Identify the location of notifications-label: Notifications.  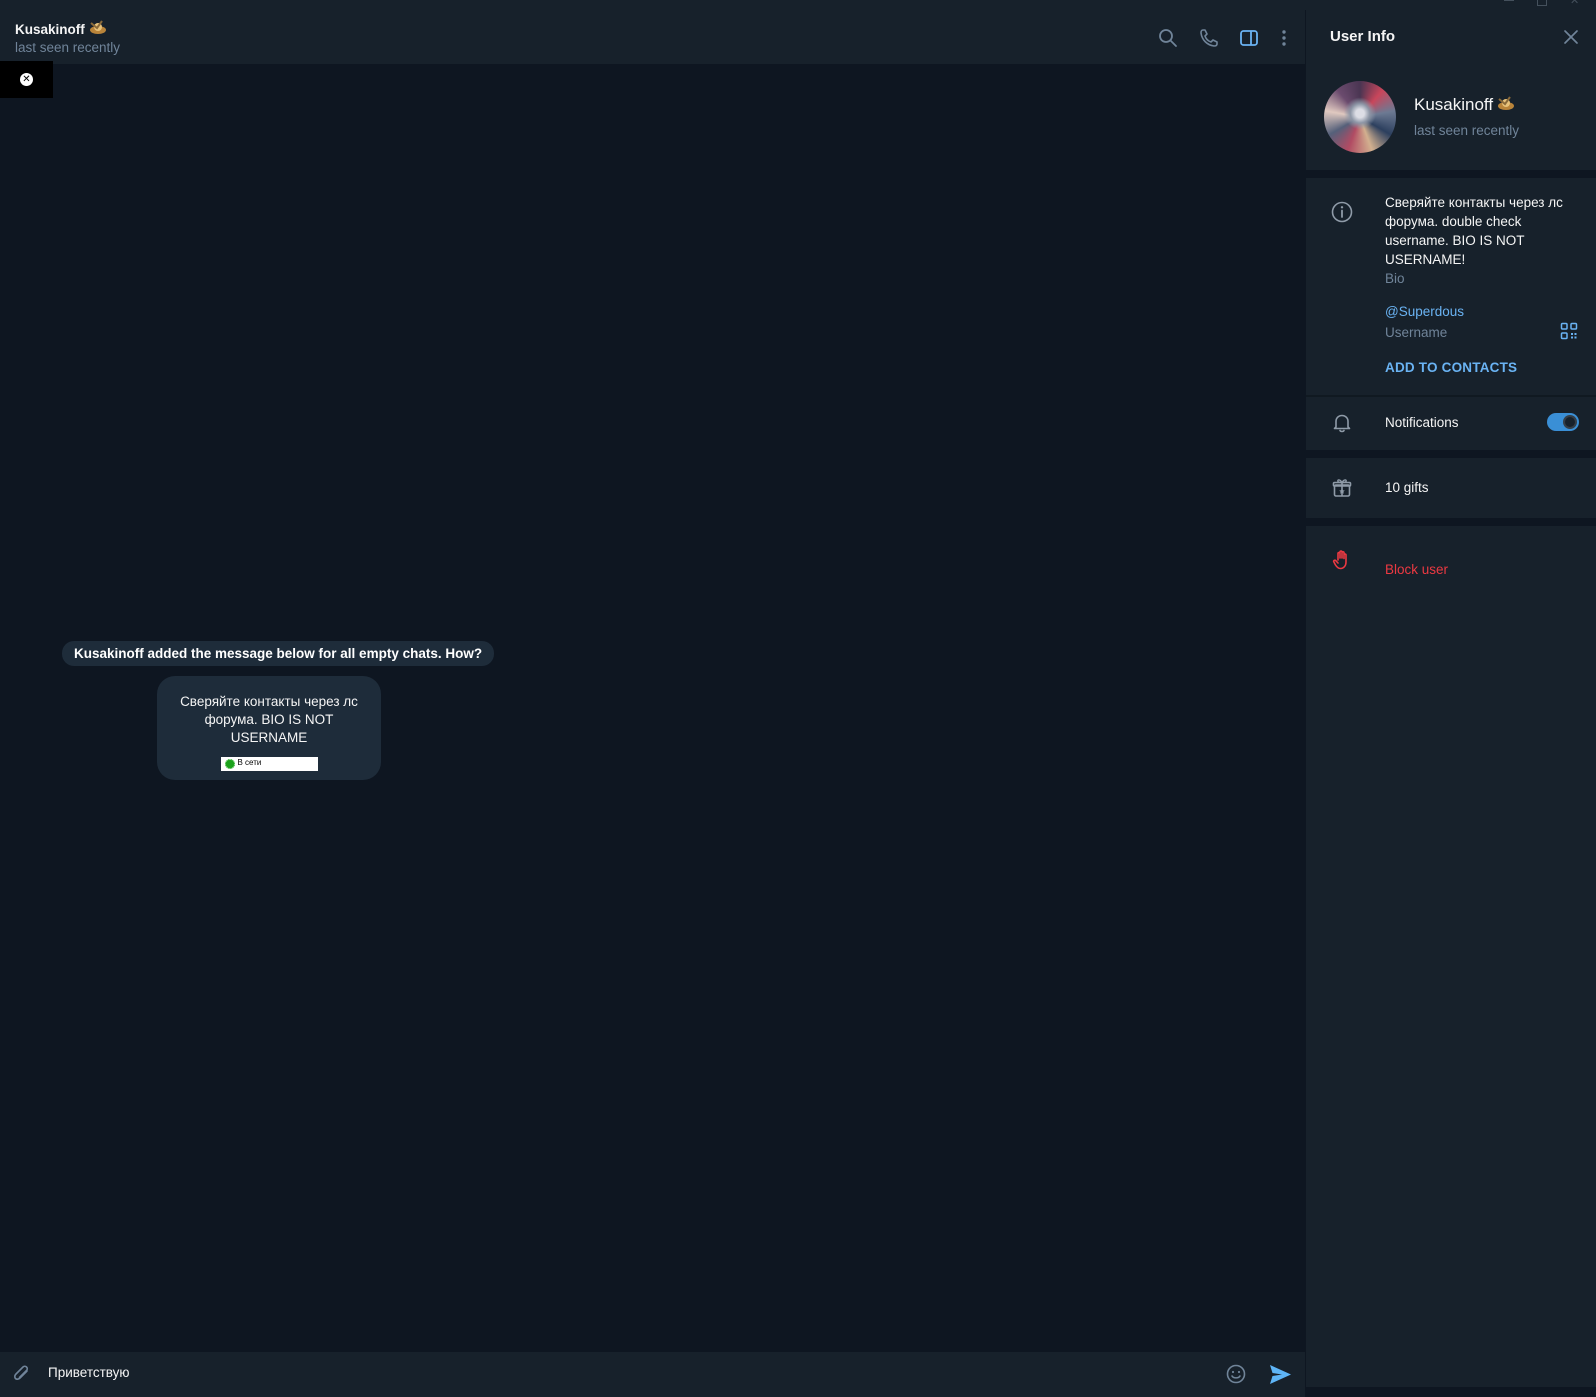
(1422, 422).